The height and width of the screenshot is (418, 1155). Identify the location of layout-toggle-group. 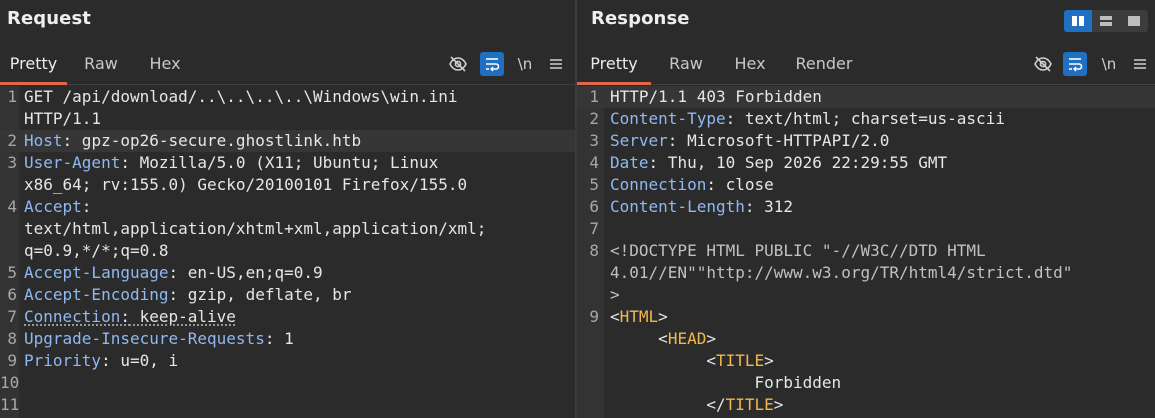
(1106, 21).